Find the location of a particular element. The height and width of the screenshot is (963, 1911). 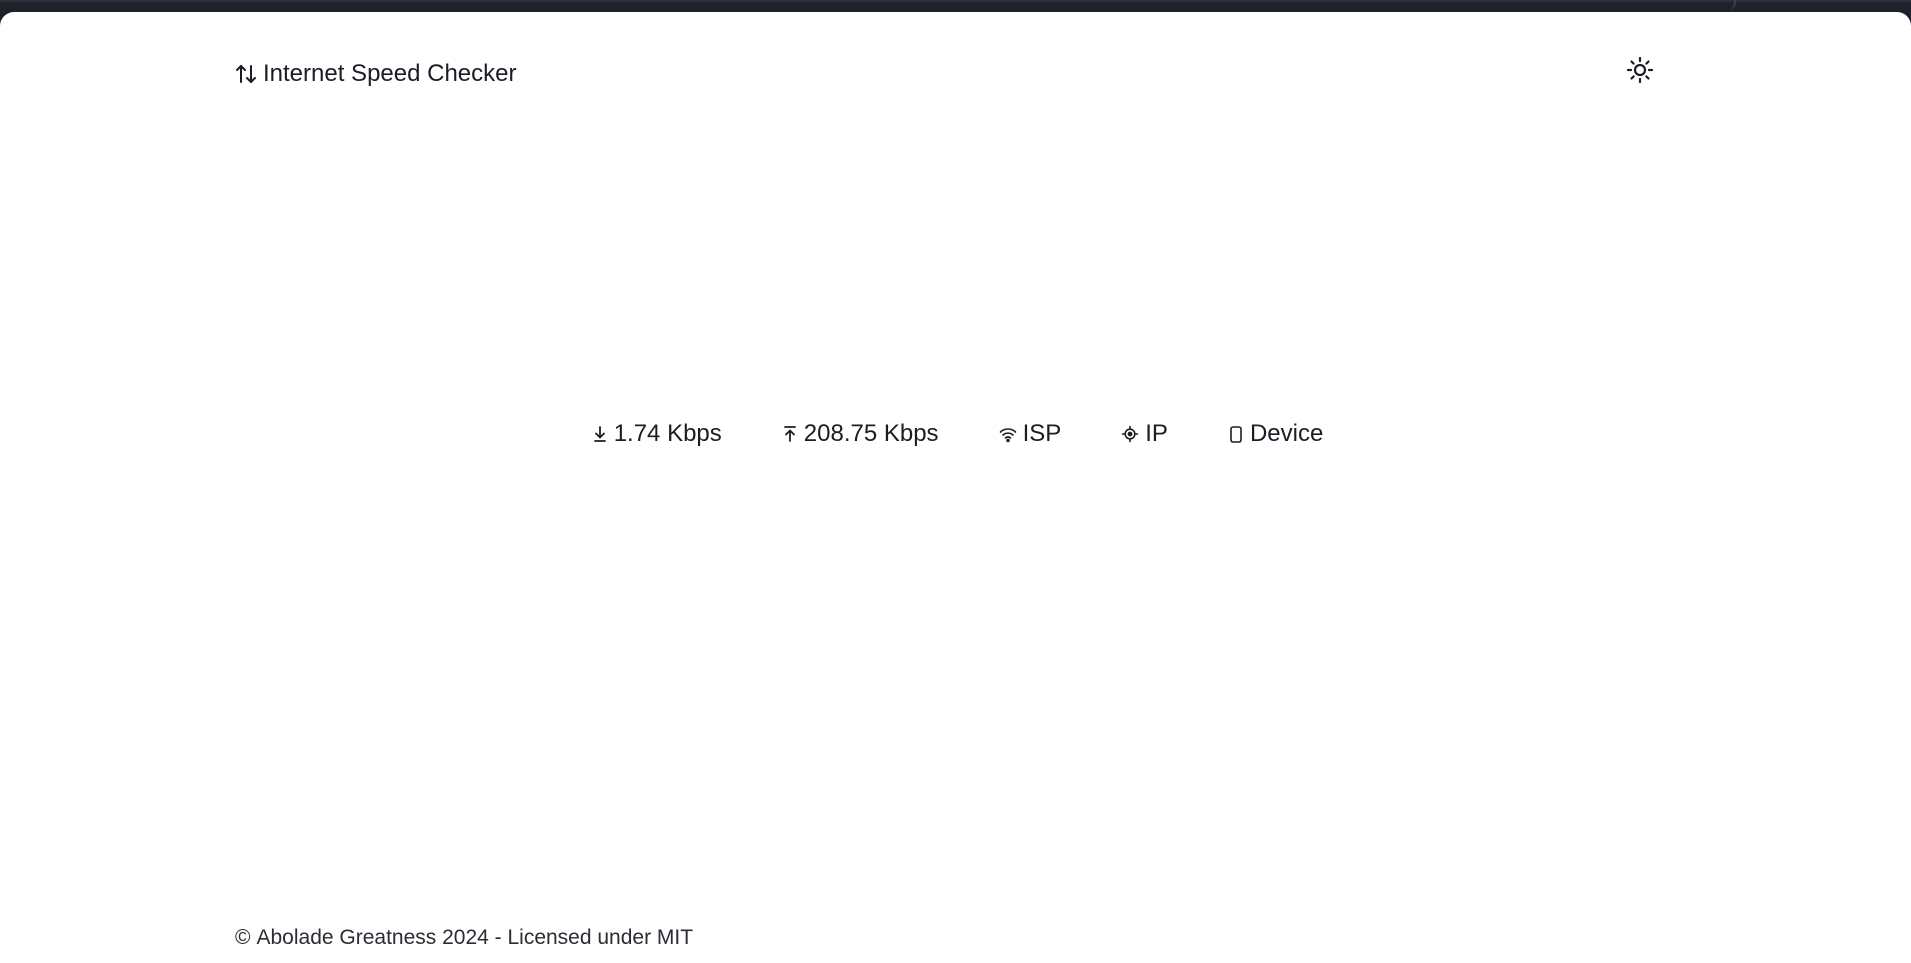

location-target-icon is located at coordinates (1130, 434).